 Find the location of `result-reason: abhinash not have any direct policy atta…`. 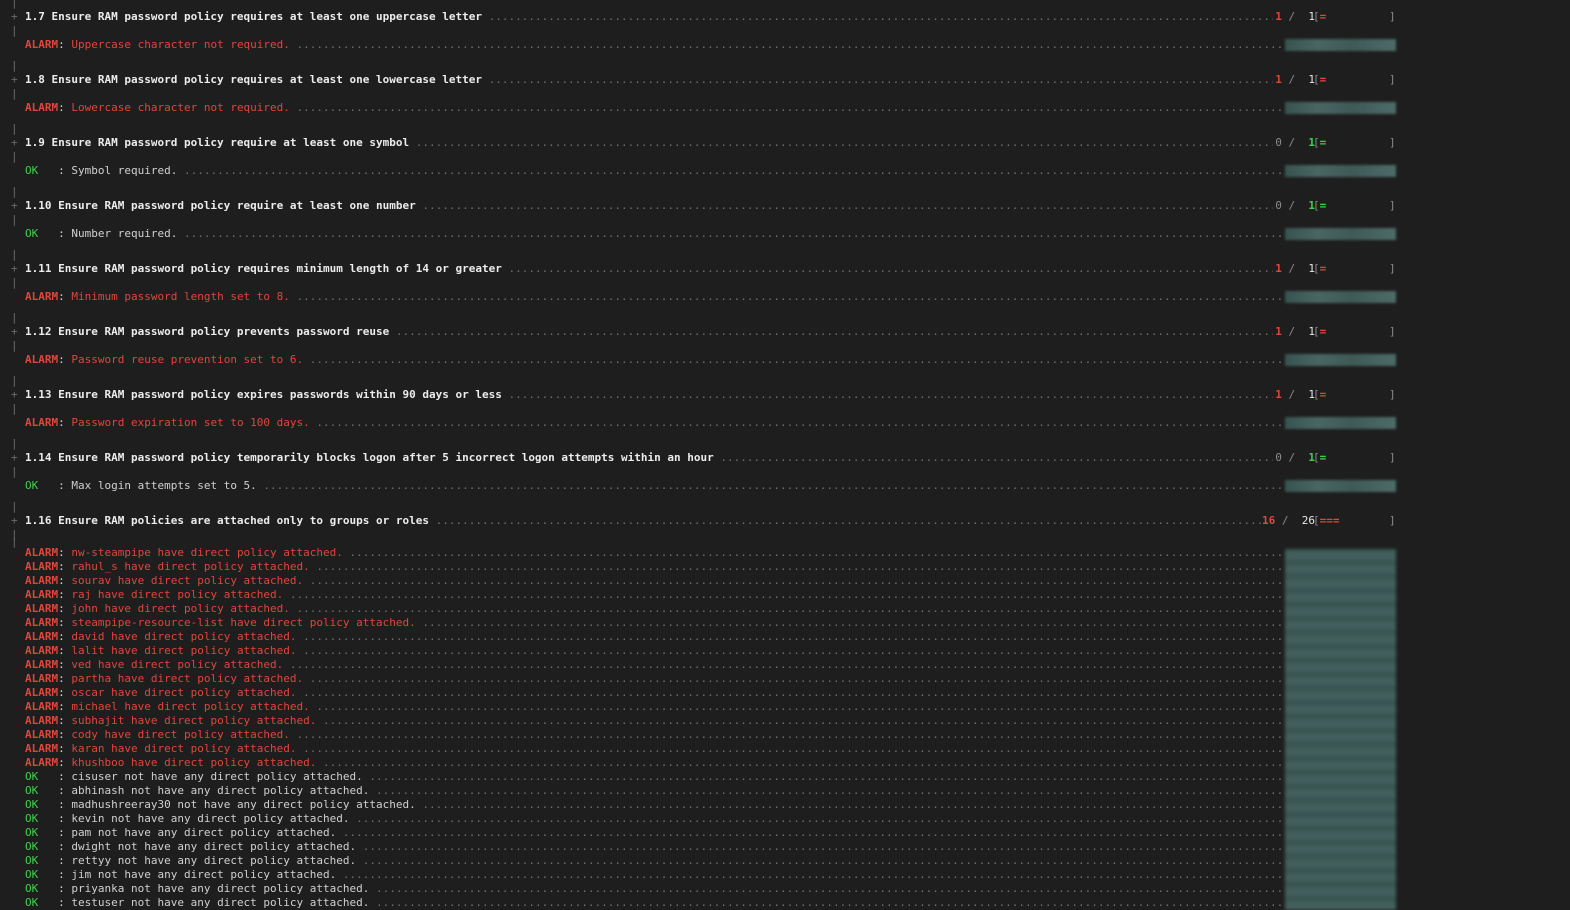

result-reason: abhinash not have any direct policy atta… is located at coordinates (220, 790).